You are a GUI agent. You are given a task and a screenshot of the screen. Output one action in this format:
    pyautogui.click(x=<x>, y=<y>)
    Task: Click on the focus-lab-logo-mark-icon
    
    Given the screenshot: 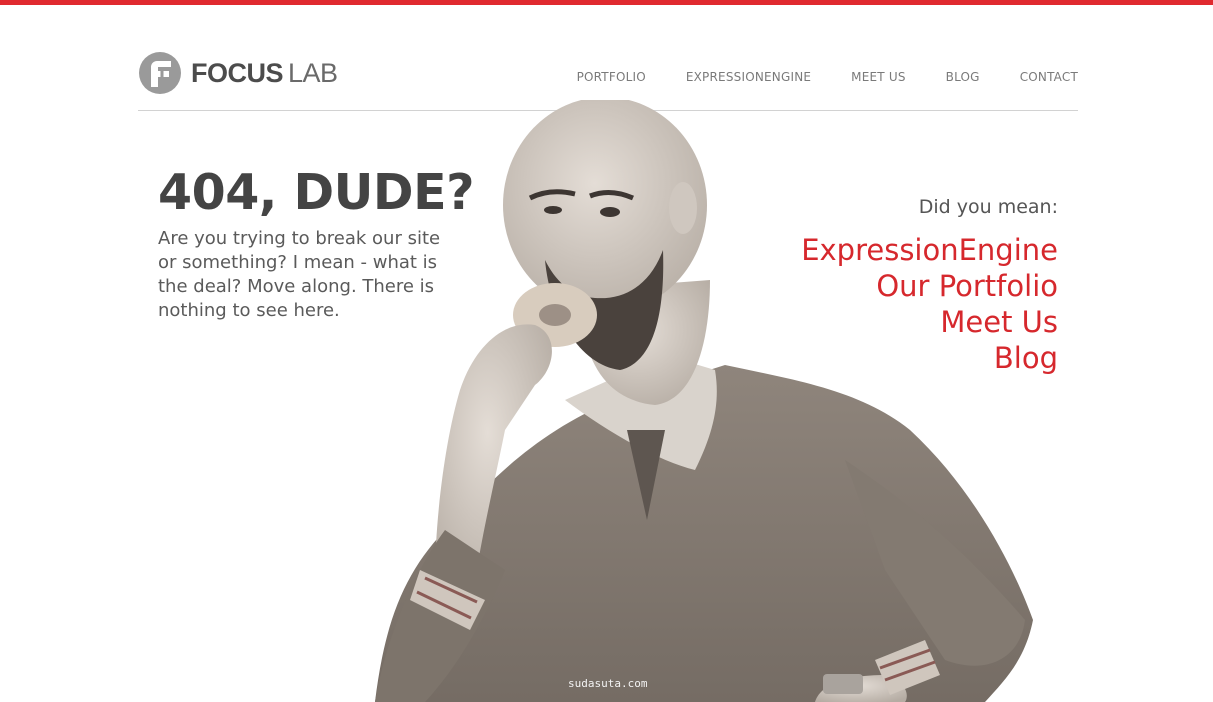 What is the action you would take?
    pyautogui.click(x=160, y=73)
    